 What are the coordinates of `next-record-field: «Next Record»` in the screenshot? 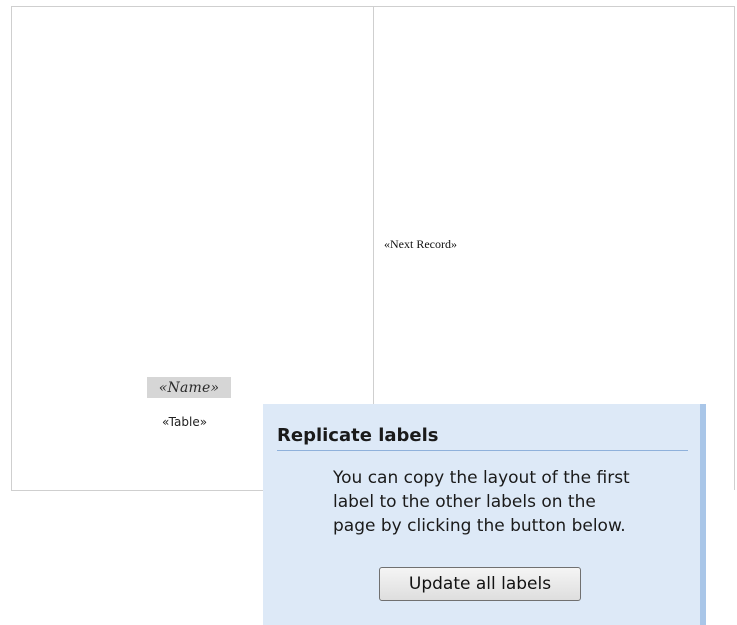 It's located at (420, 244).